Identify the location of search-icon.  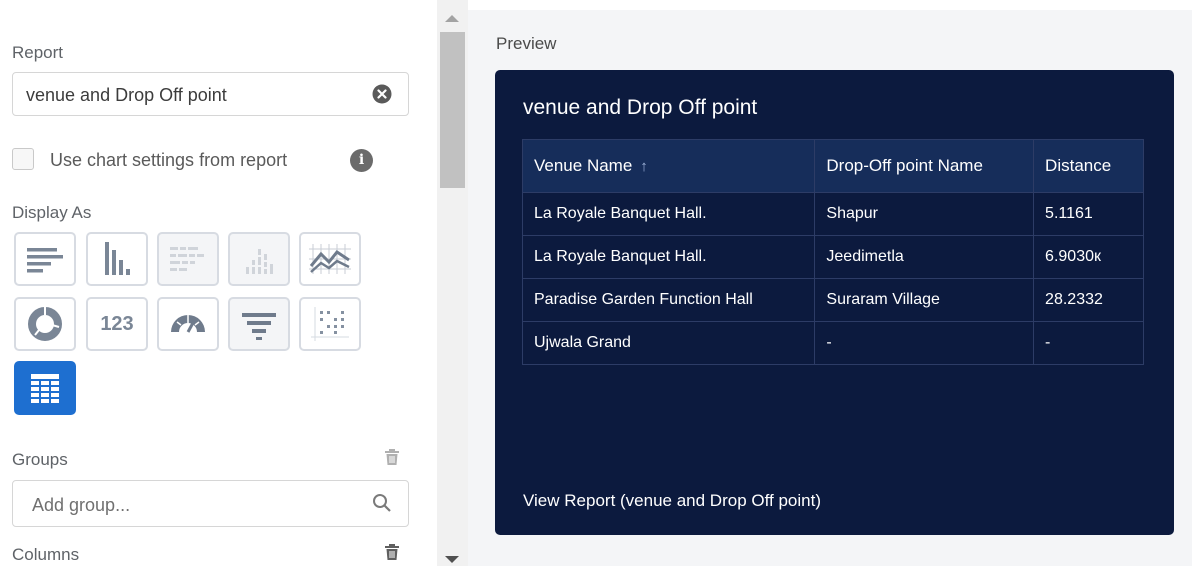
(382, 503).